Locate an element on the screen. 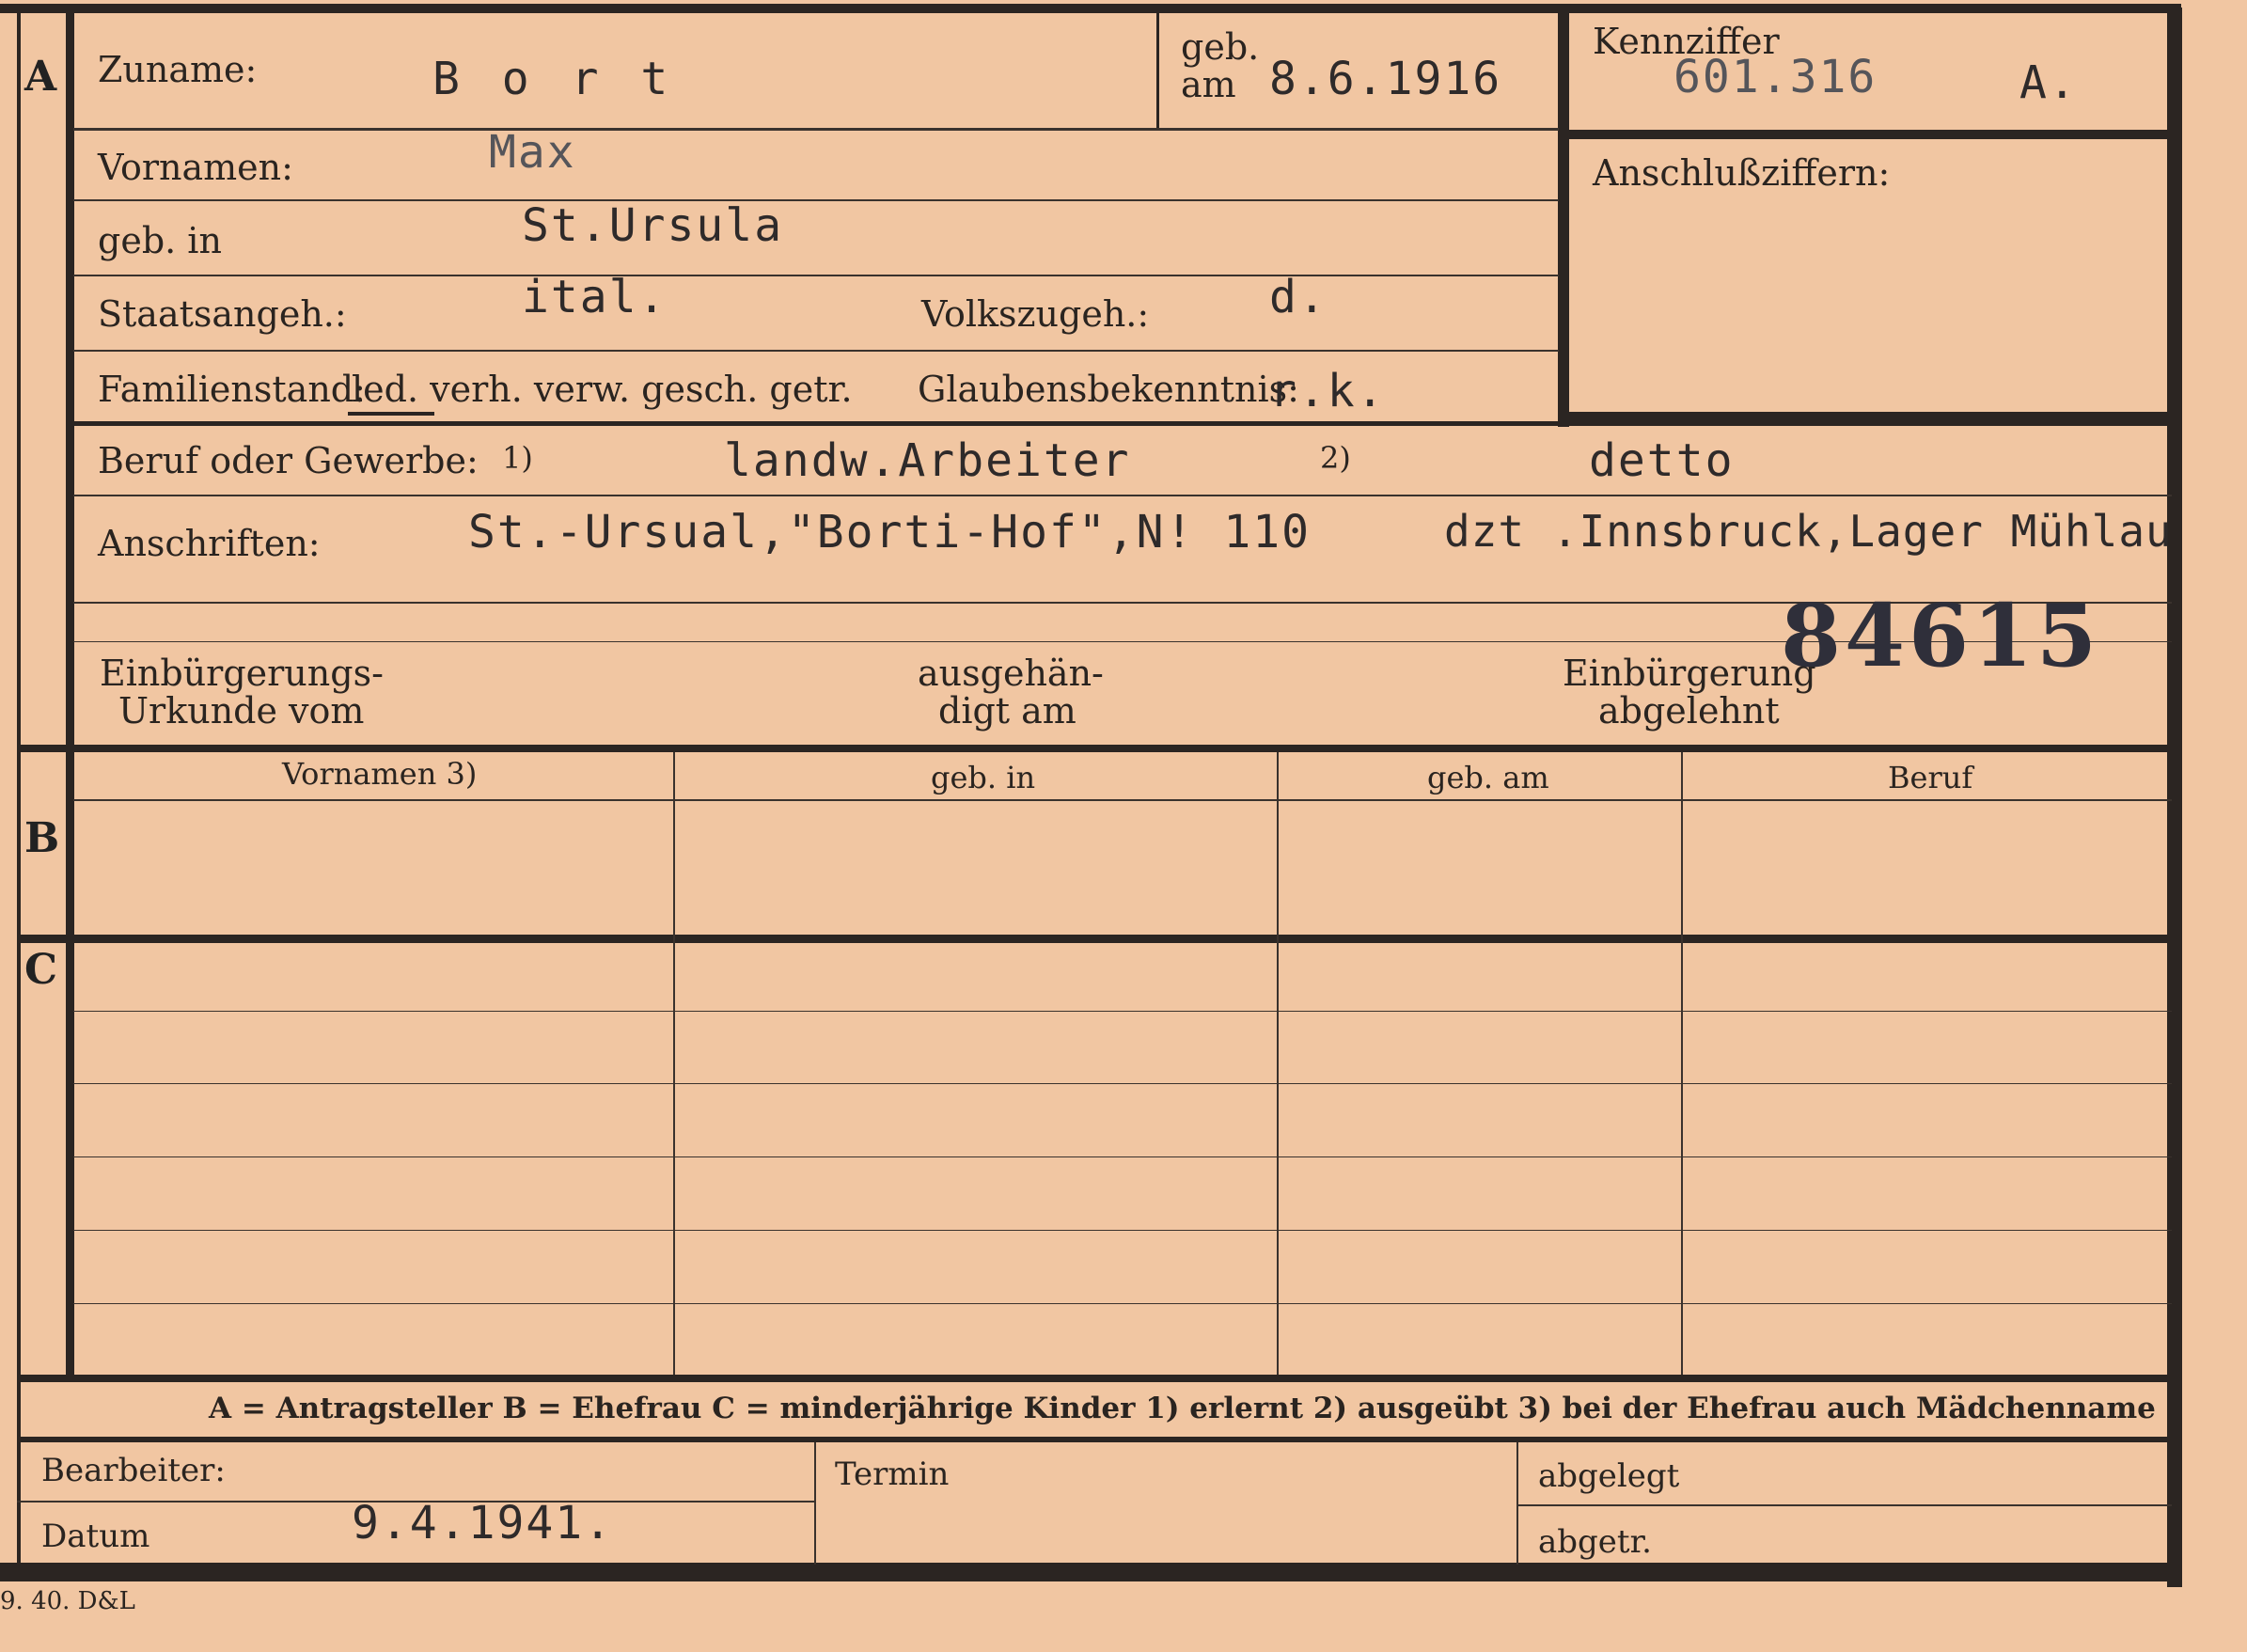 The width and height of the screenshot is (2247, 1652). ausgeh-label-1: ausgehän- is located at coordinates (1011, 674).